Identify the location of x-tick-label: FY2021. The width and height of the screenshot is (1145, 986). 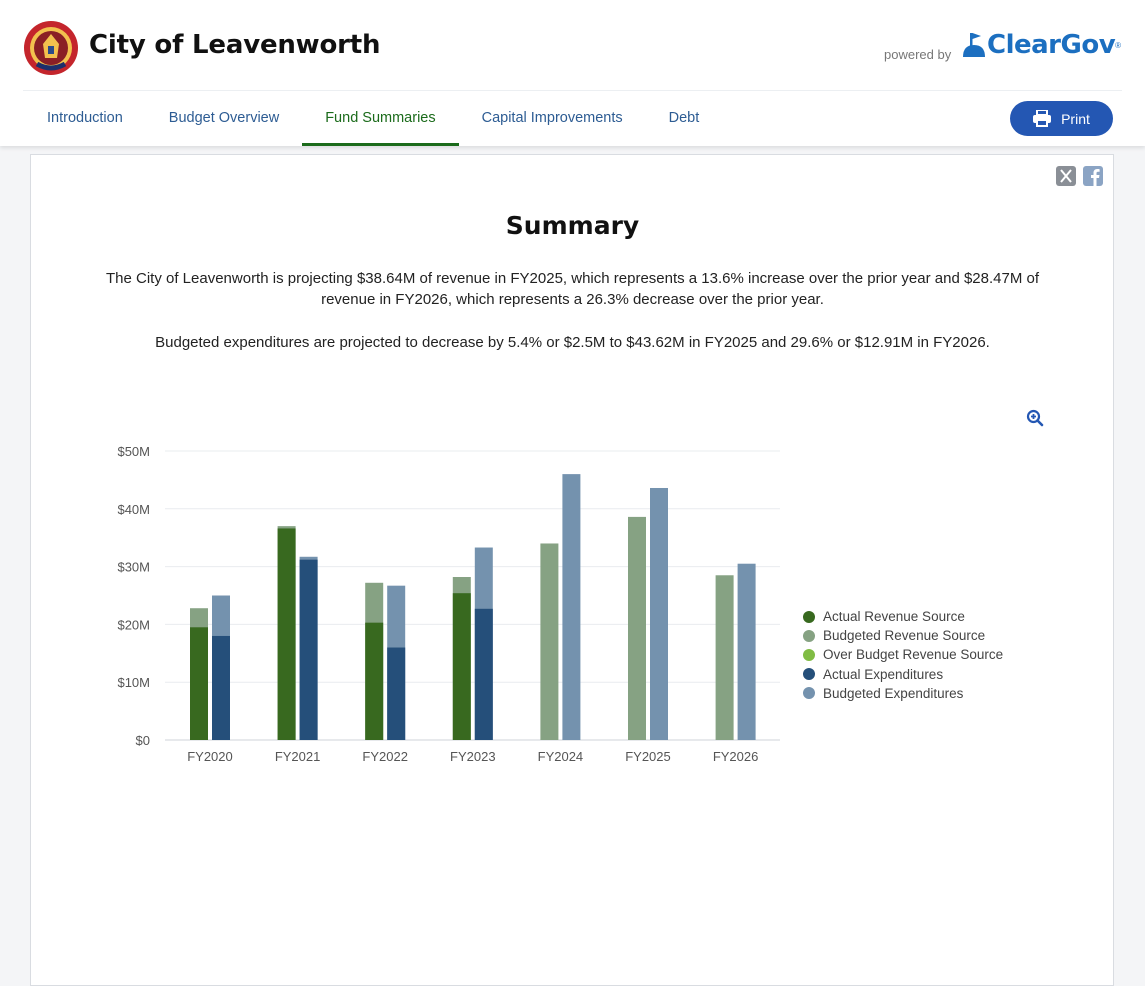
(298, 756).